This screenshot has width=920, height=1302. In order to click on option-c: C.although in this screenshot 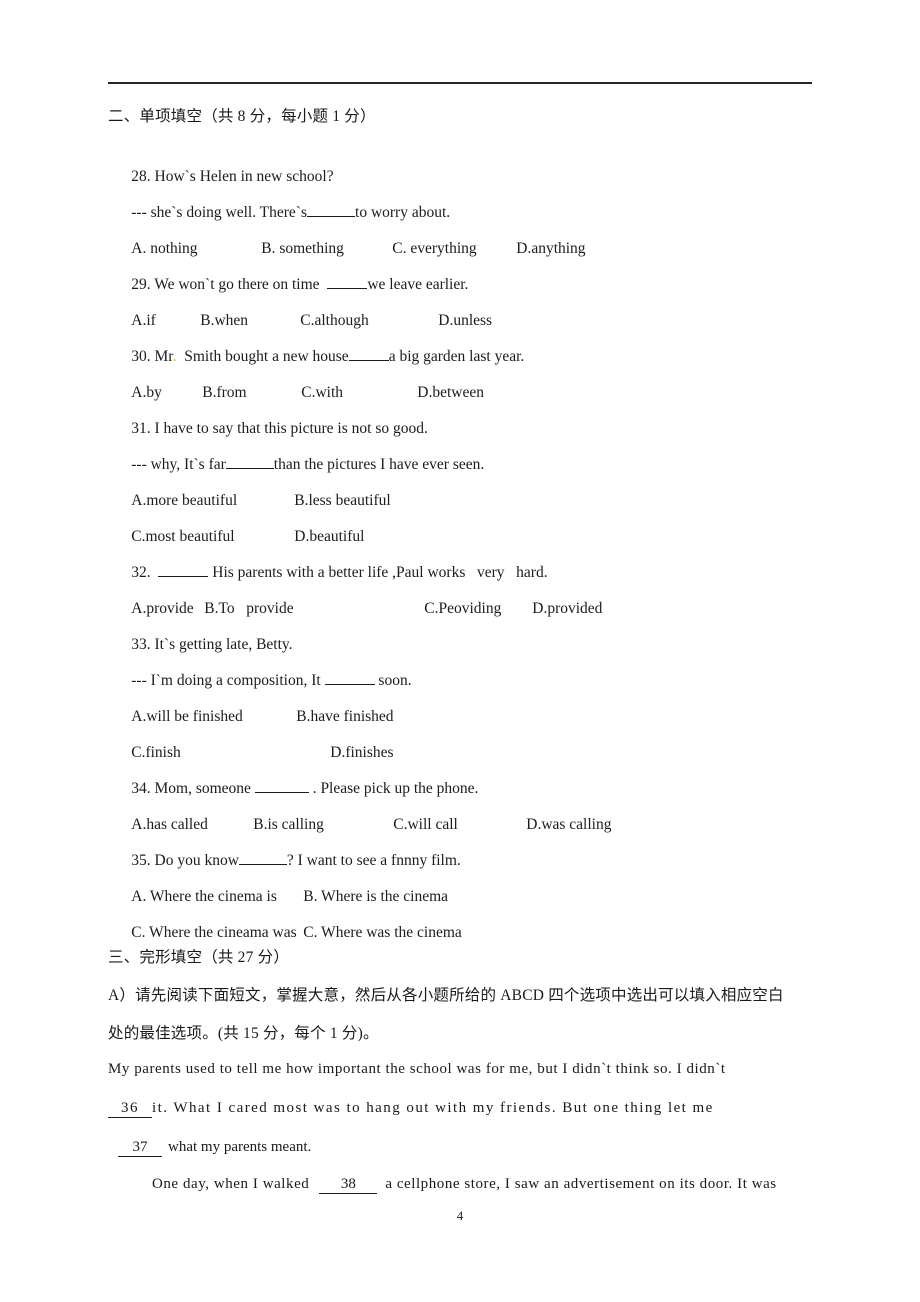, I will do `click(369, 320)`.